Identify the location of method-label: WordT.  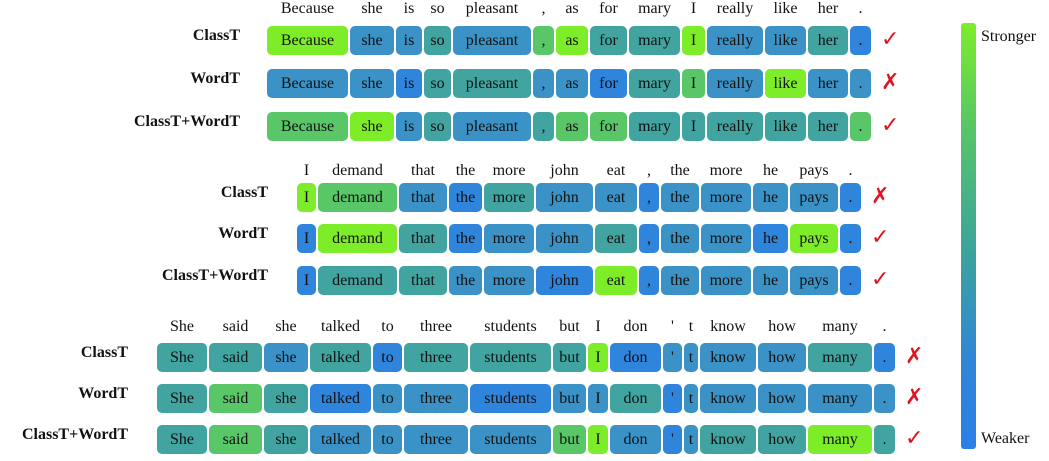
(243, 233).